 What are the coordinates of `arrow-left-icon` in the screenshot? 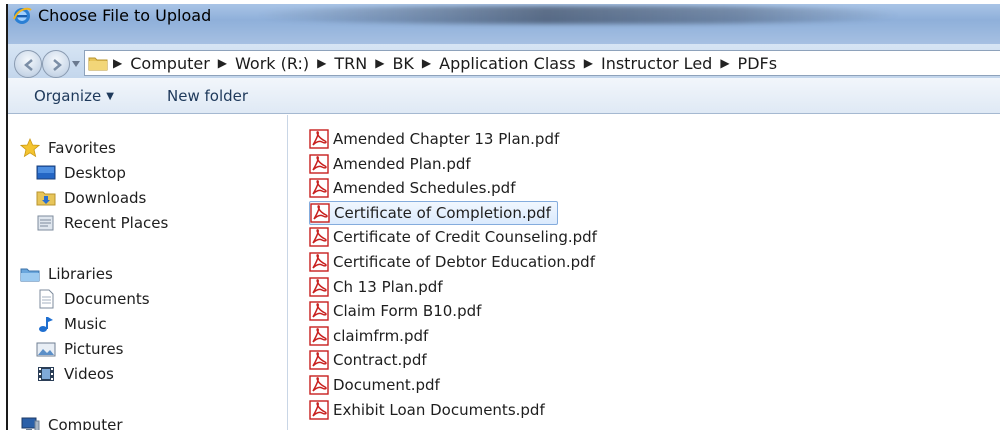 It's located at (28, 65).